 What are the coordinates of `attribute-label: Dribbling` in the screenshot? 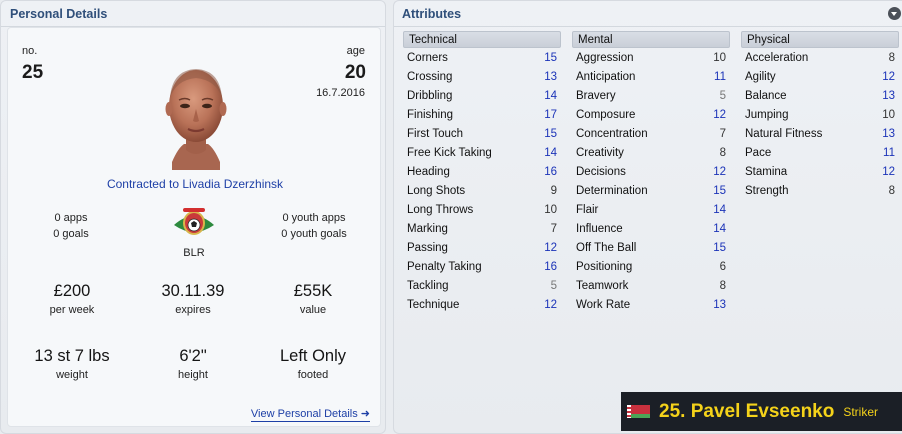 It's located at (430, 95).